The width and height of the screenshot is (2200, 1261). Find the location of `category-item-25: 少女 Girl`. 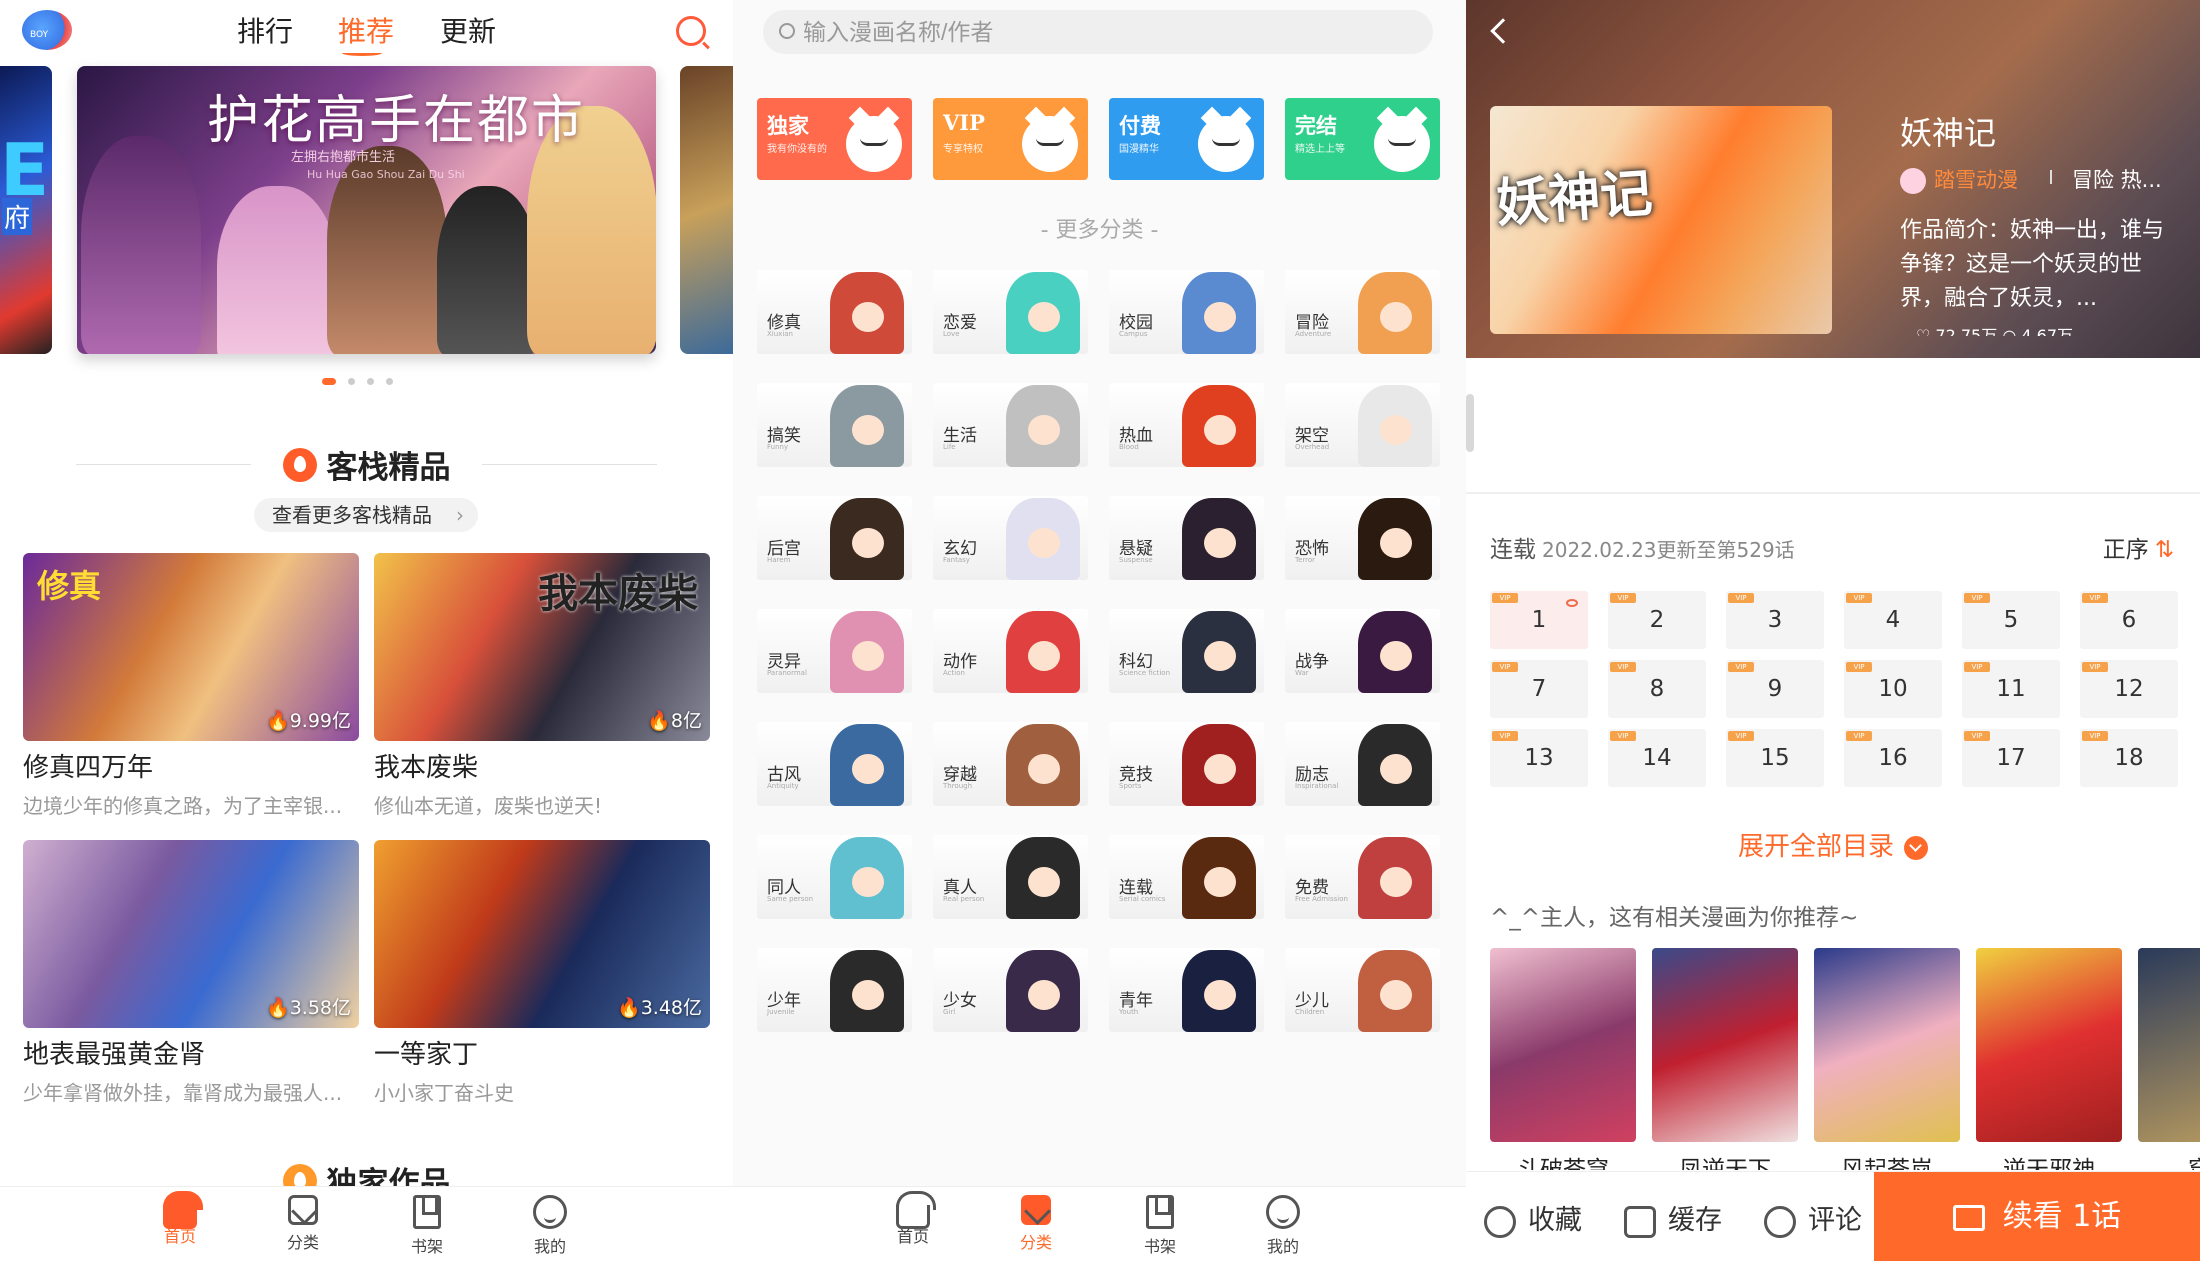

category-item-25: 少女 Girl is located at coordinates (1010, 990).